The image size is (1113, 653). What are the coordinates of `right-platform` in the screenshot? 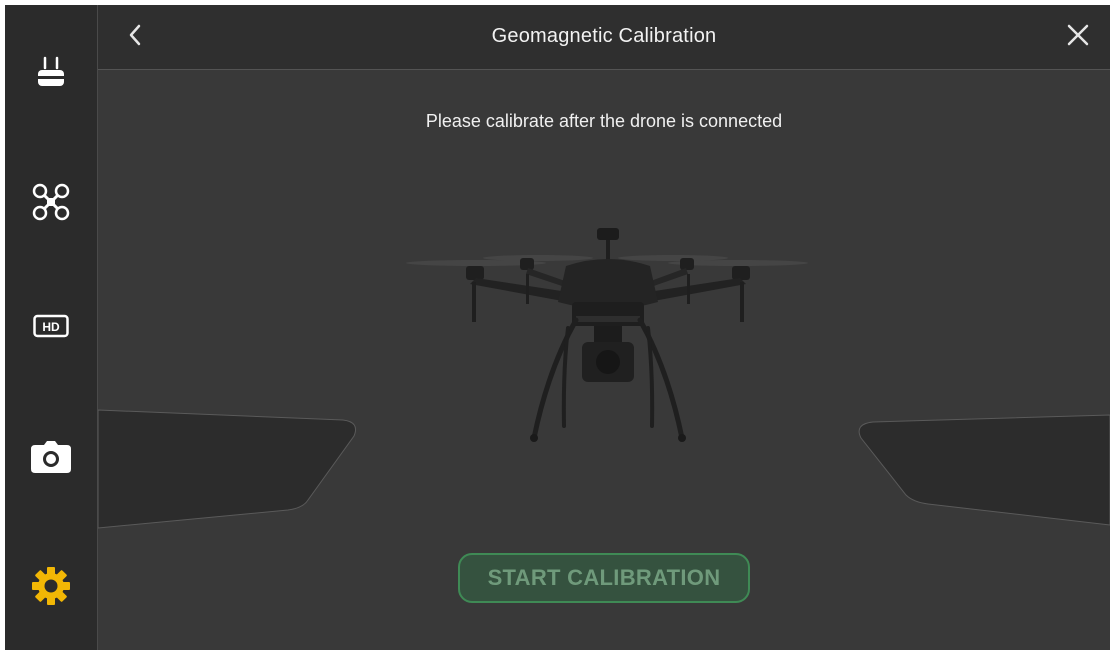 It's located at (984, 470).